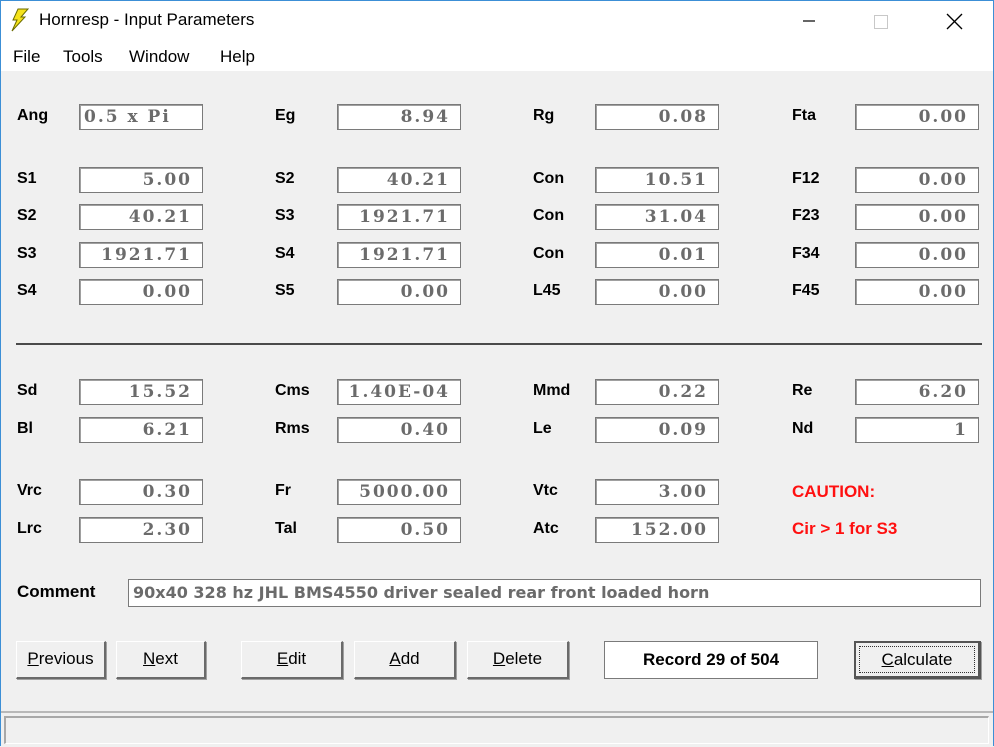 The width and height of the screenshot is (994, 747). What do you see at coordinates (399, 430) in the screenshot?
I see `param-input-rms-6-1: 0.40` at bounding box center [399, 430].